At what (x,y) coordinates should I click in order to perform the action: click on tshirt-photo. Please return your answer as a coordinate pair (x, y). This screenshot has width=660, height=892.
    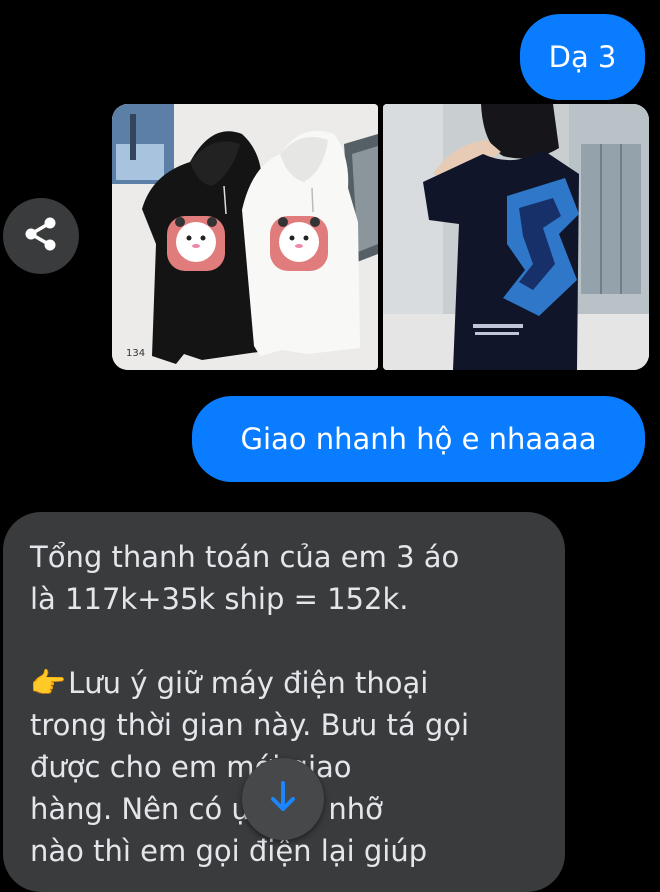
    Looking at the image, I should click on (516, 237).